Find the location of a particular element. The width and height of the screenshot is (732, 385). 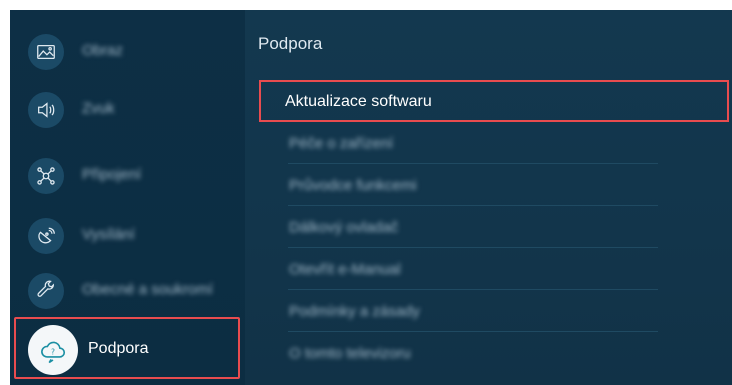

sidebar-item-network: Připojení is located at coordinates (127, 176).